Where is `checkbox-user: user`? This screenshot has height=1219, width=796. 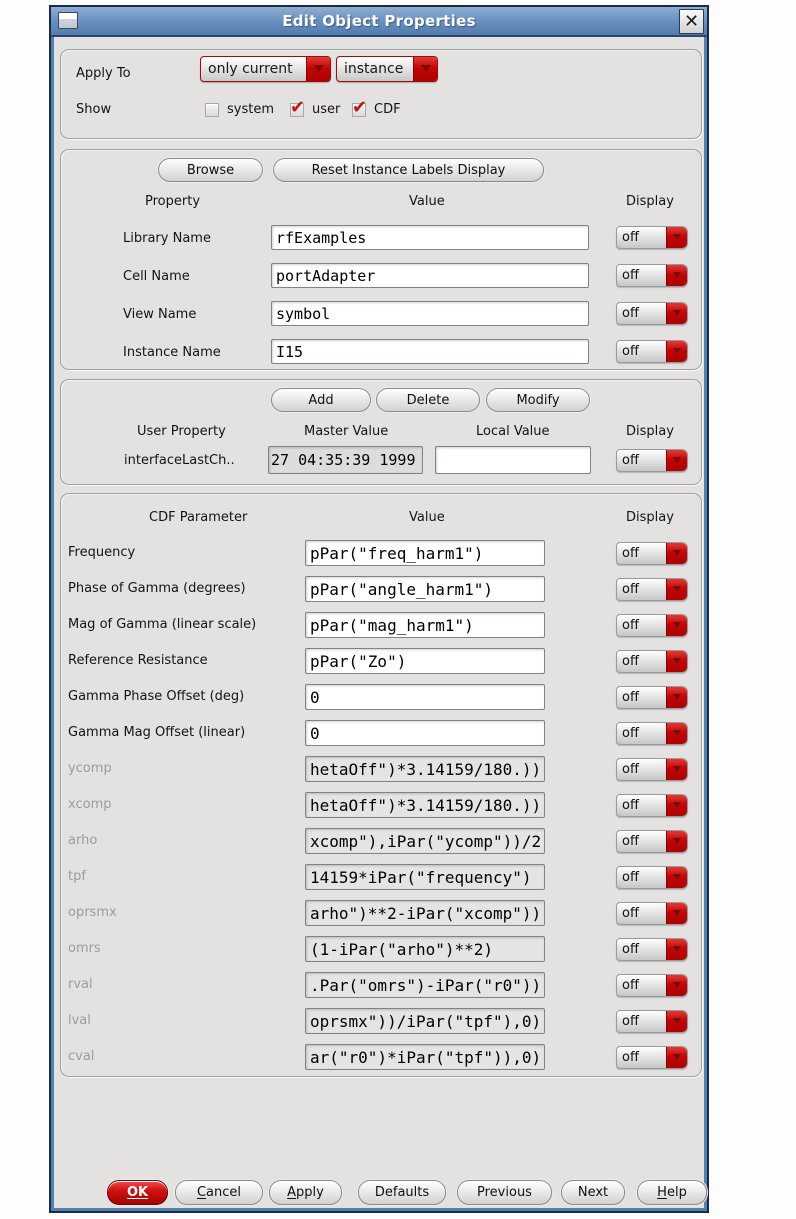
checkbox-user: user is located at coordinates (315, 107).